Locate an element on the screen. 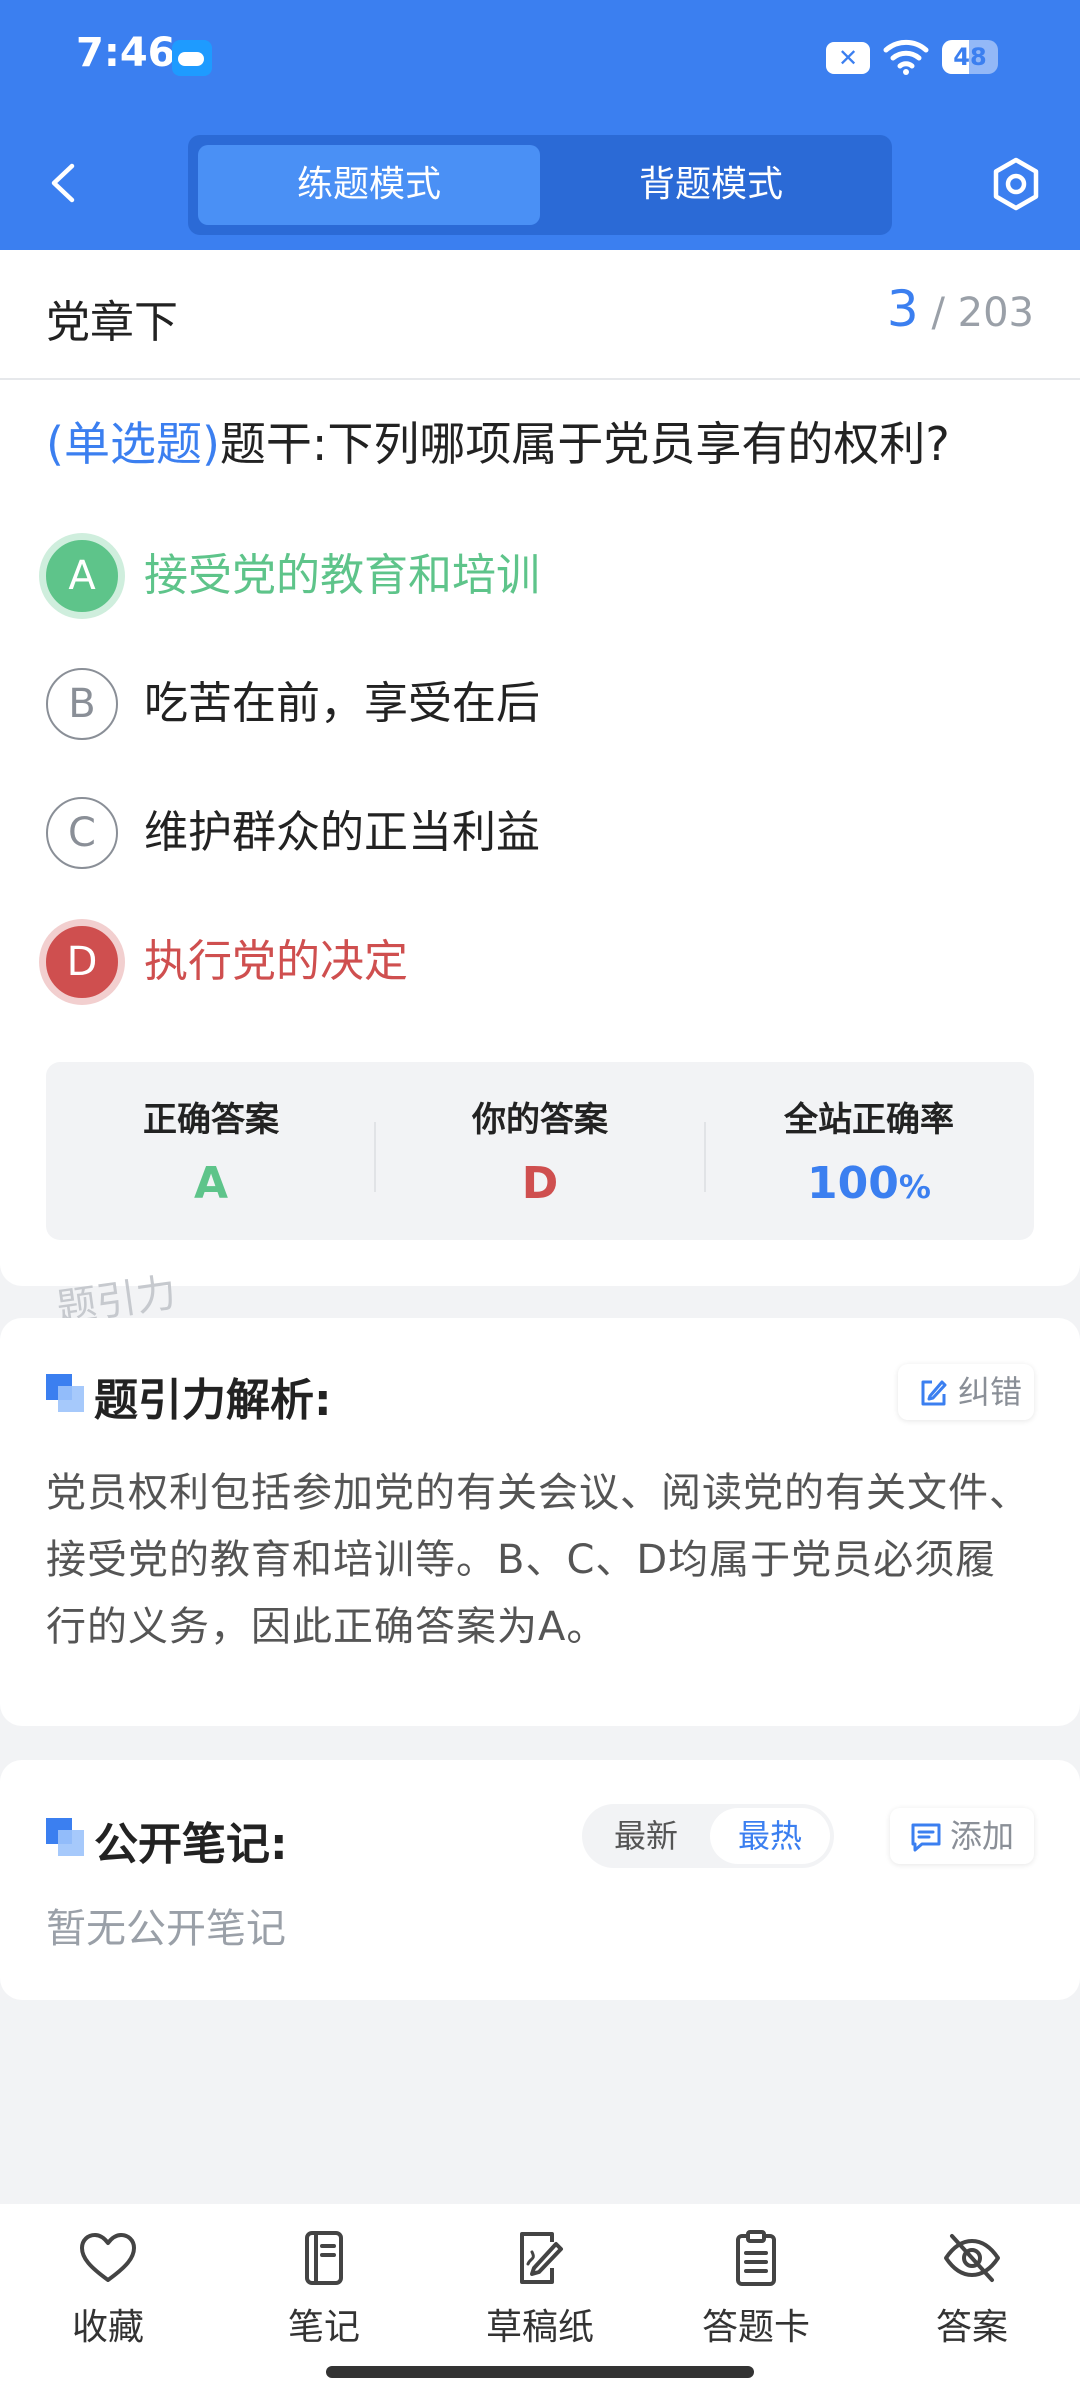 This screenshot has width=1080, height=2400. show-answer-label: 答案 is located at coordinates (971, 2327).